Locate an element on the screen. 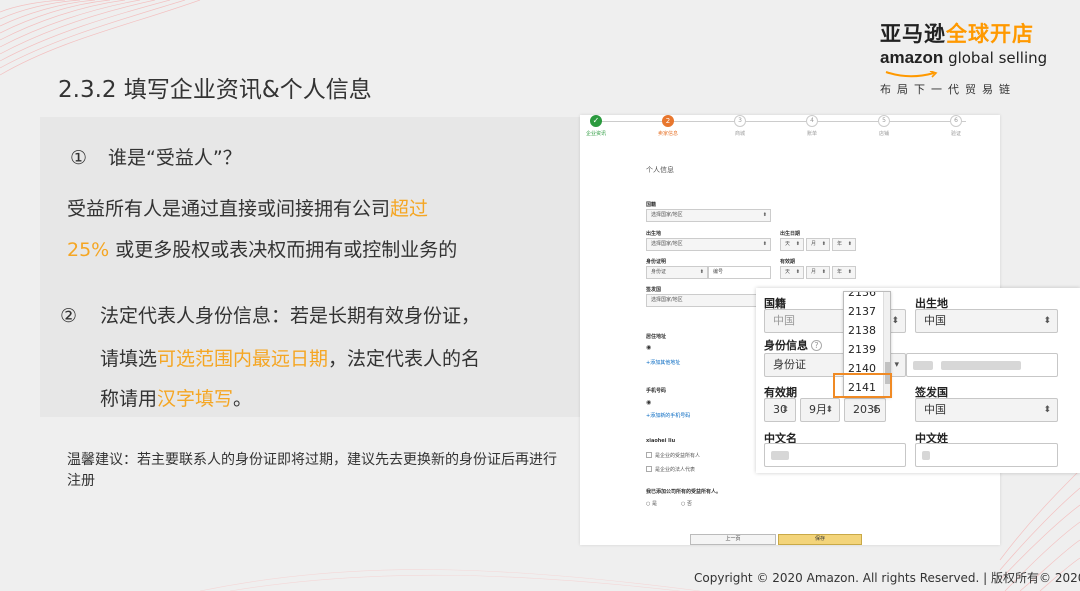  form-address-radio: ◉ is located at coordinates (648, 347).